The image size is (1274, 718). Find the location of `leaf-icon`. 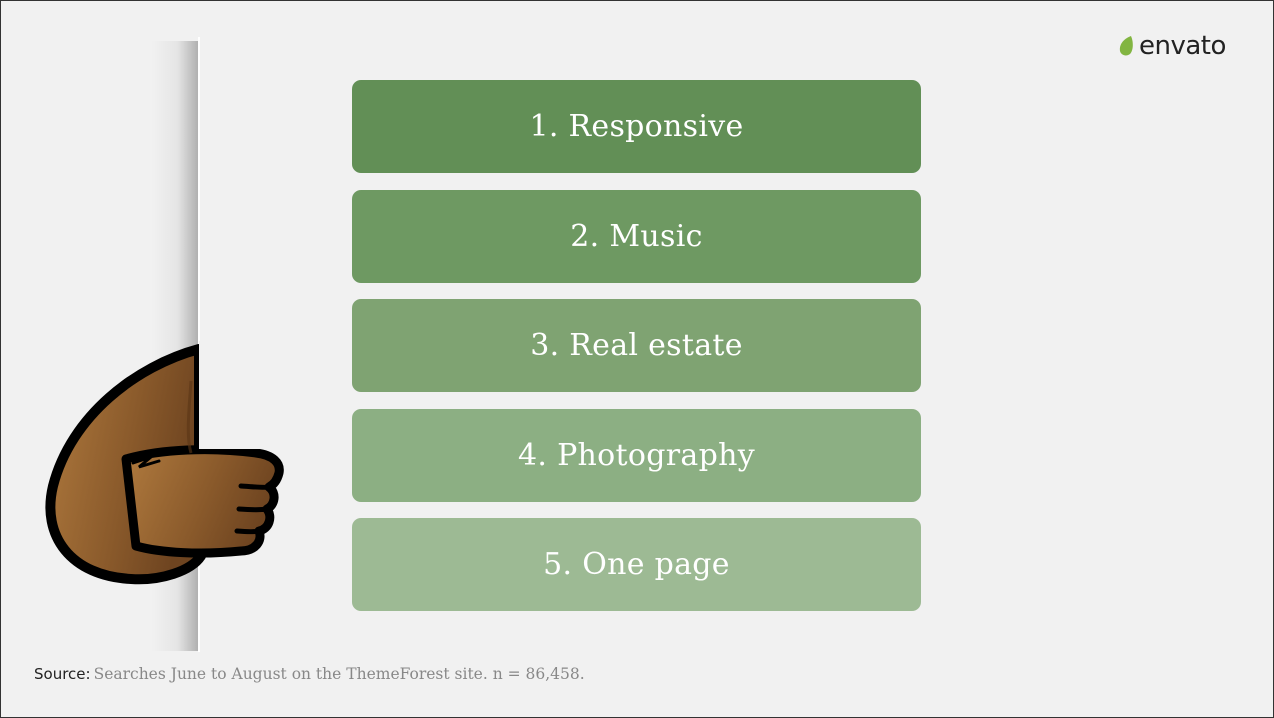

leaf-icon is located at coordinates (1126, 46).